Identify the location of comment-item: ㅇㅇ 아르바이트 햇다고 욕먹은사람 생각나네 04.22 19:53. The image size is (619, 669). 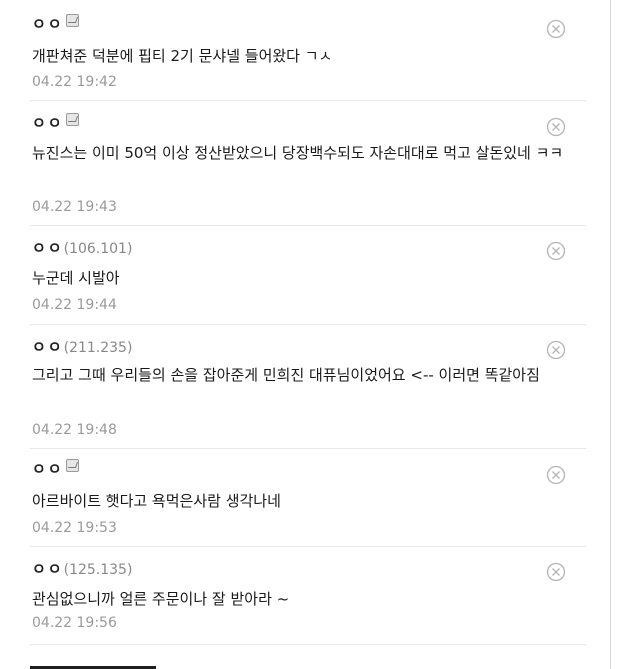
(308, 498).